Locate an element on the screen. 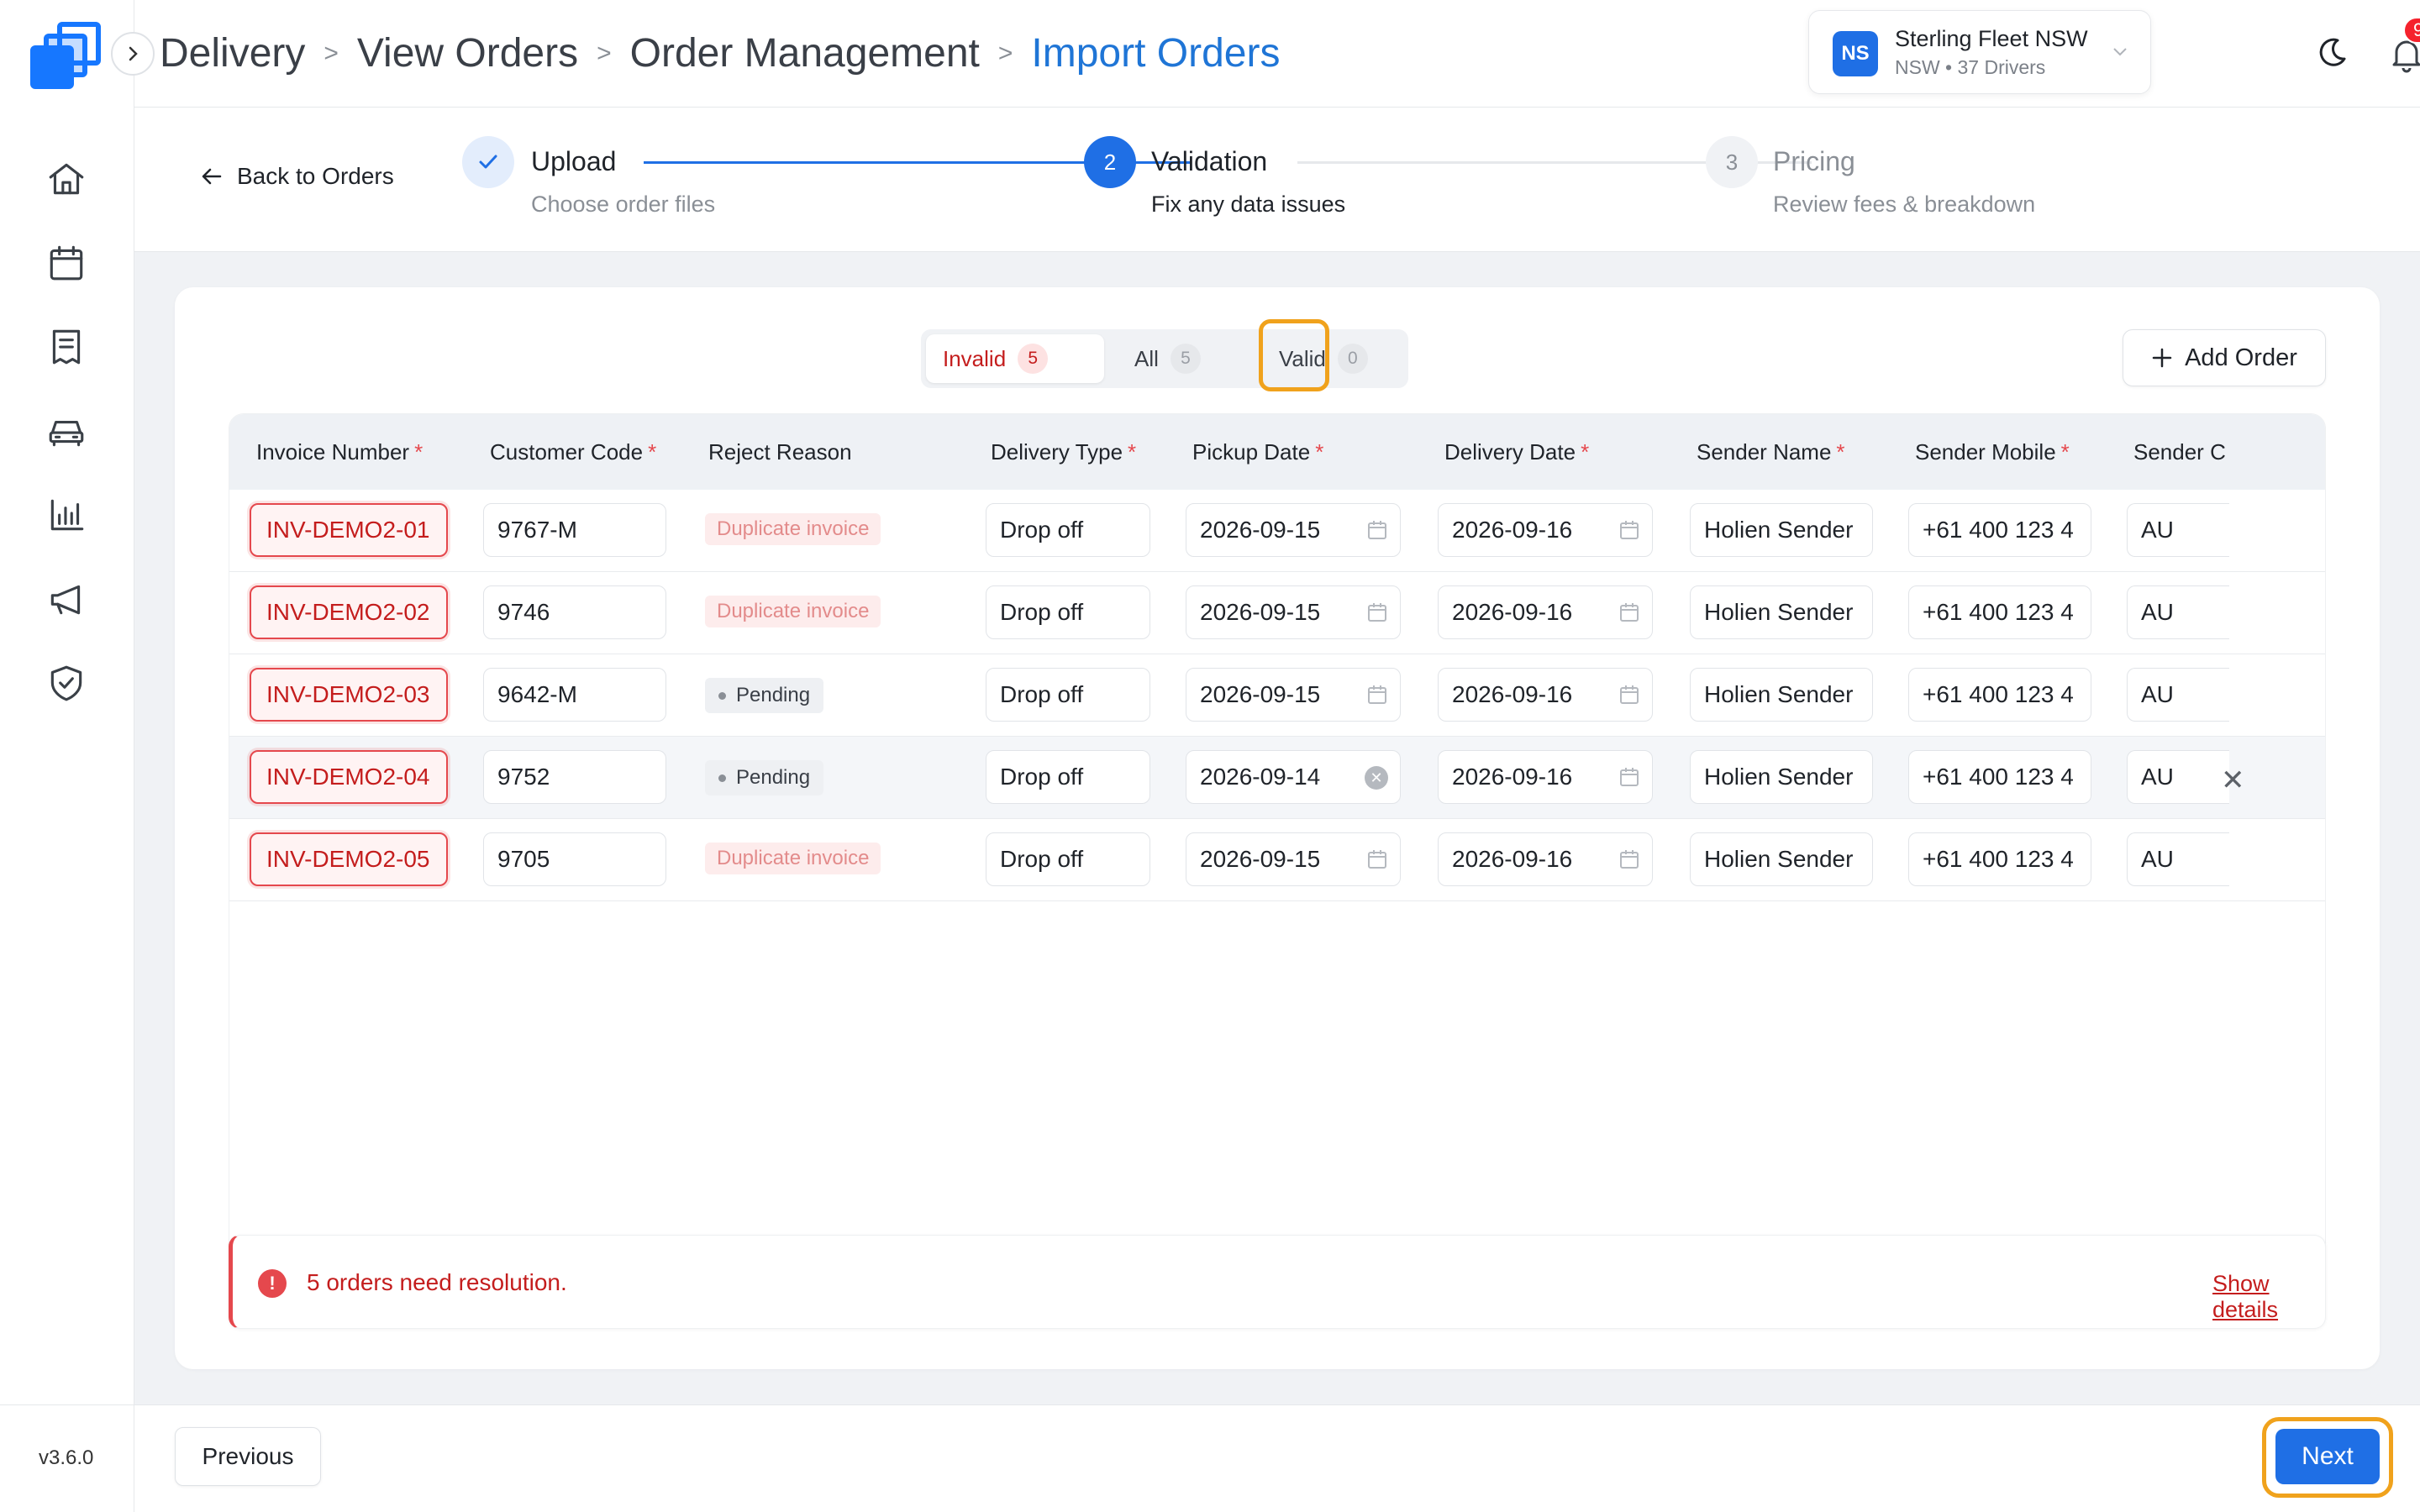  reports-icon is located at coordinates (66, 515).